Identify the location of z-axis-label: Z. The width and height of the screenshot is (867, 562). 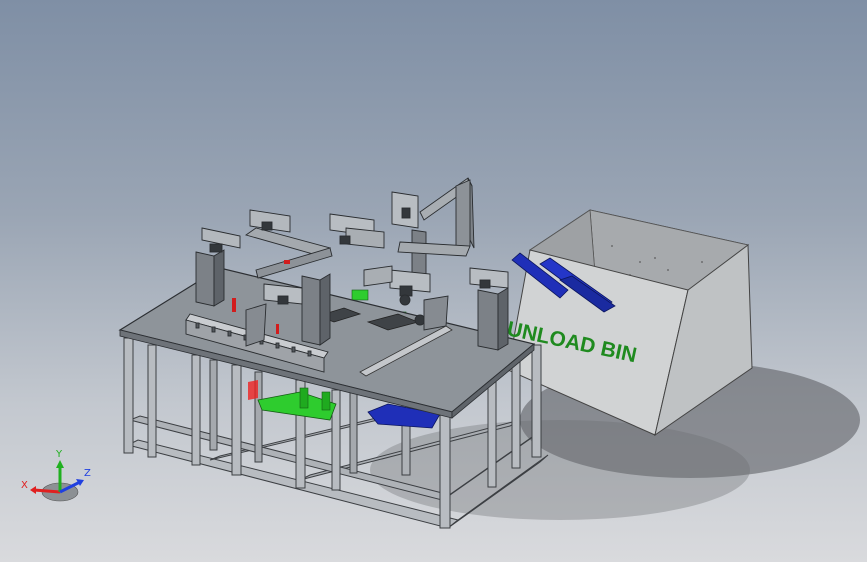
(87, 473).